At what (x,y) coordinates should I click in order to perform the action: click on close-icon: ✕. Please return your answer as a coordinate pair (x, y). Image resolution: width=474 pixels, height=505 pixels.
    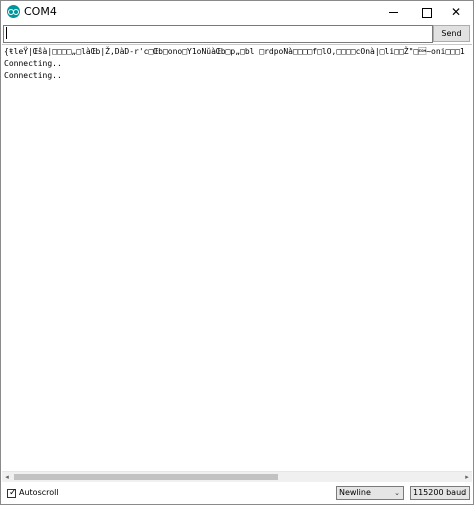
    Looking at the image, I should click on (456, 12).